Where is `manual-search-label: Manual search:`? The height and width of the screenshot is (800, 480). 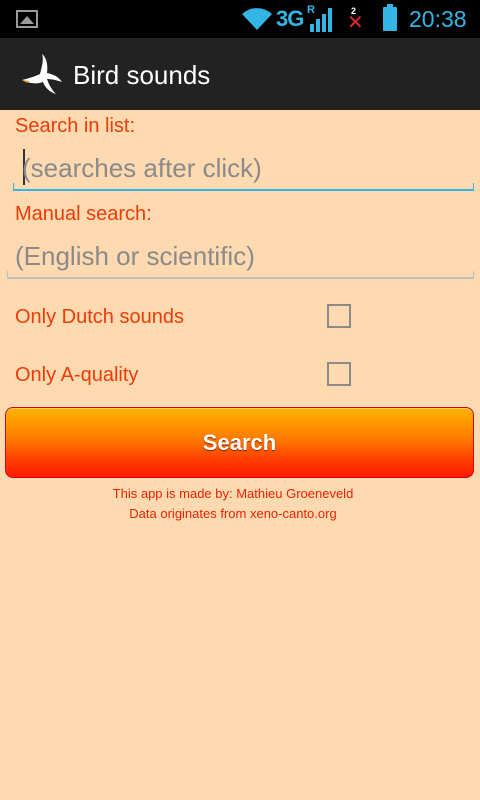 manual-search-label: Manual search: is located at coordinates (83, 214).